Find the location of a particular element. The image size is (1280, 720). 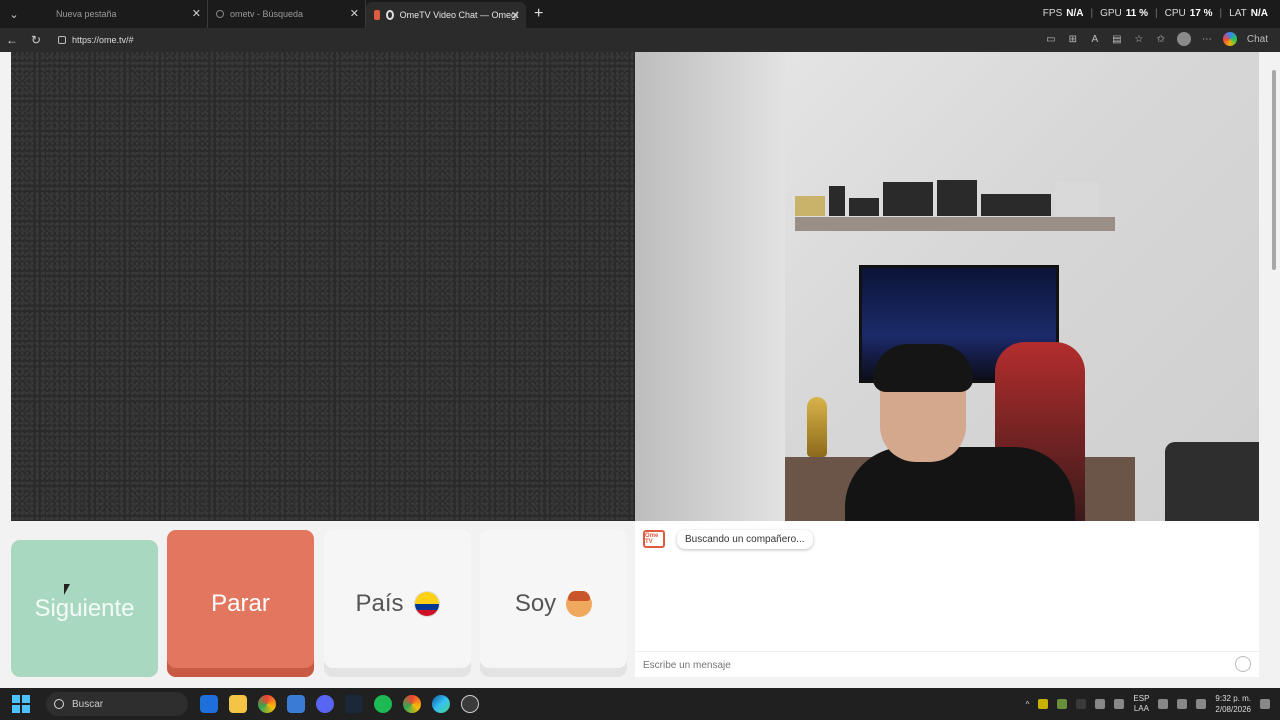

wall-shadow is located at coordinates (710, 286).